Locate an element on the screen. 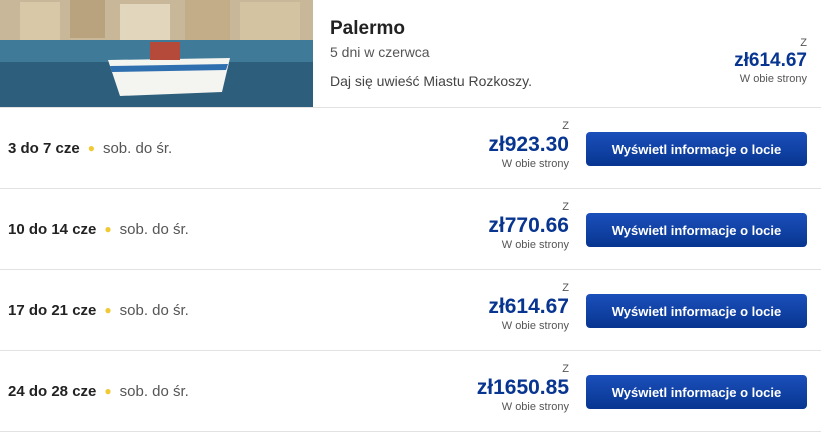  destination-name: Palermo is located at coordinates (367, 28).